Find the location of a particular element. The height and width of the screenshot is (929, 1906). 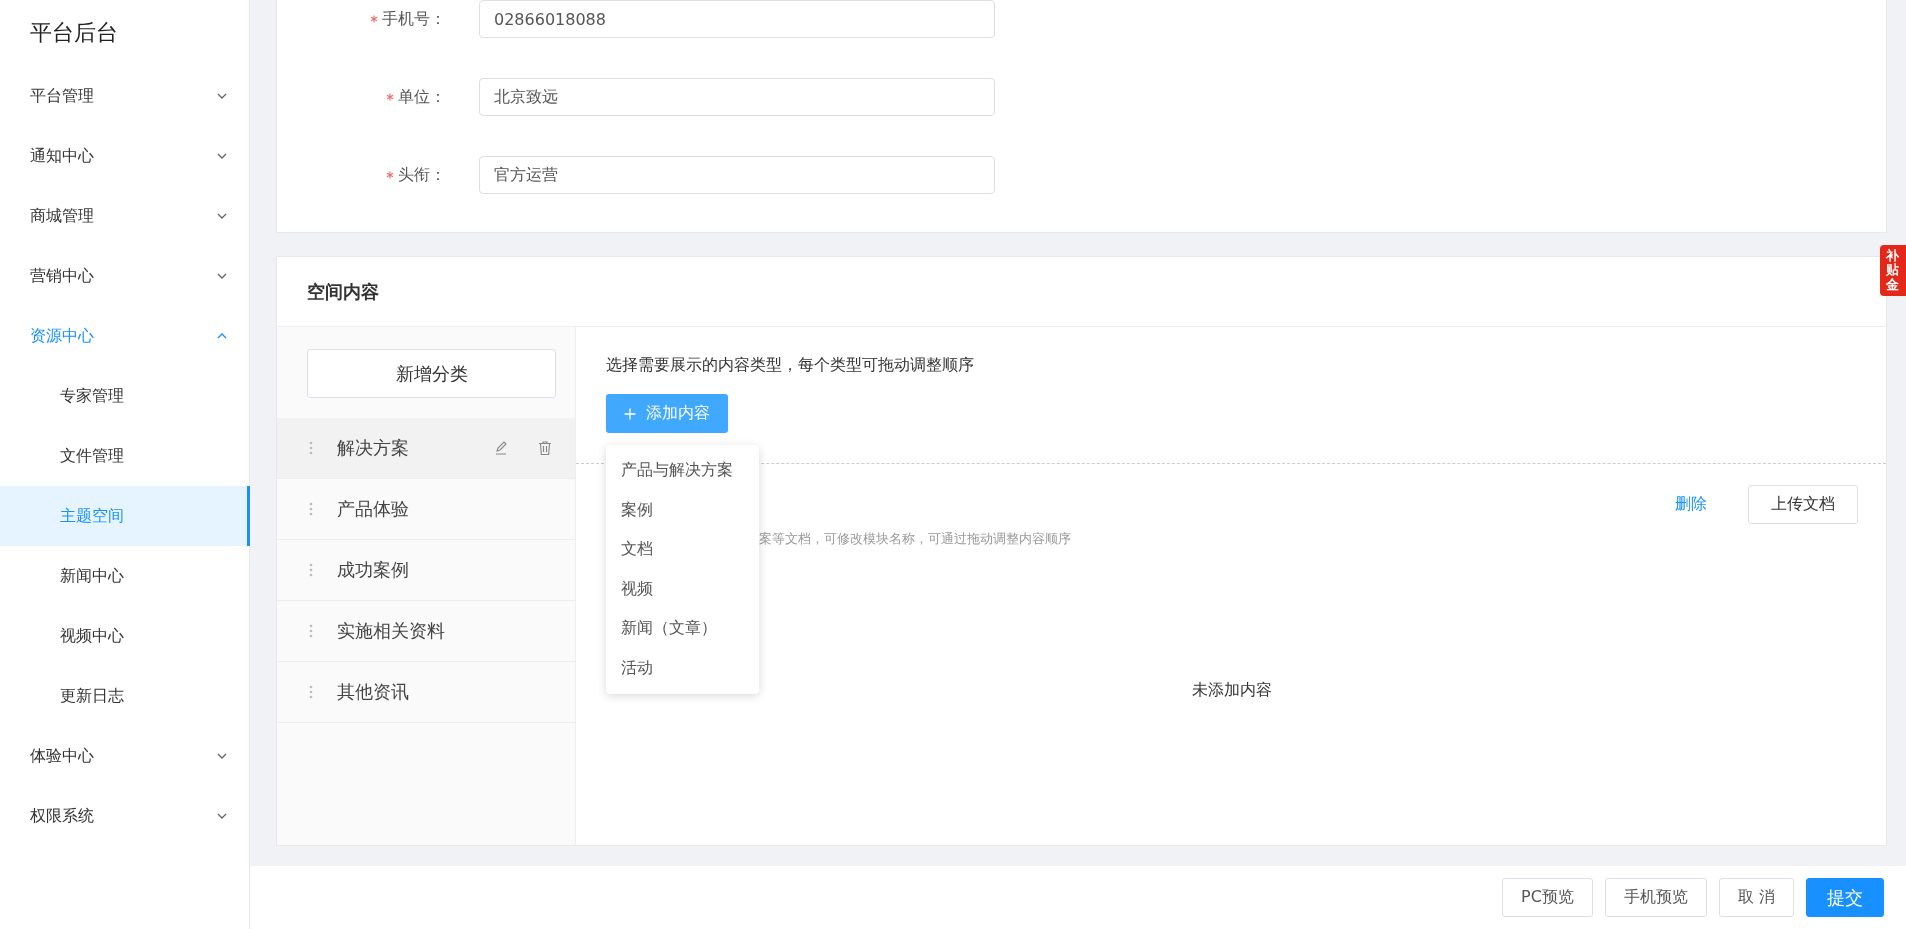

field-label: 手机号： is located at coordinates (414, 19).